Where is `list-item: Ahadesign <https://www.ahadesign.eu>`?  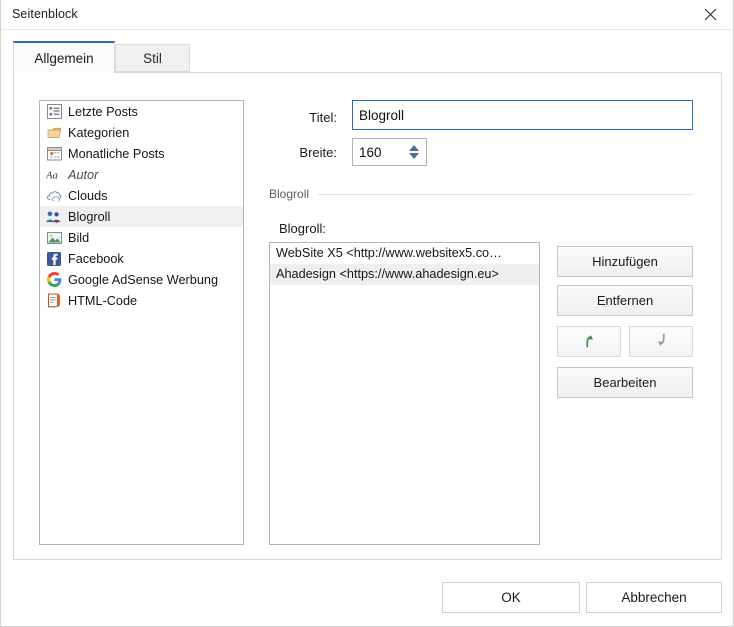
list-item: Ahadesign <https://www.ahadesign.eu> is located at coordinates (404, 274).